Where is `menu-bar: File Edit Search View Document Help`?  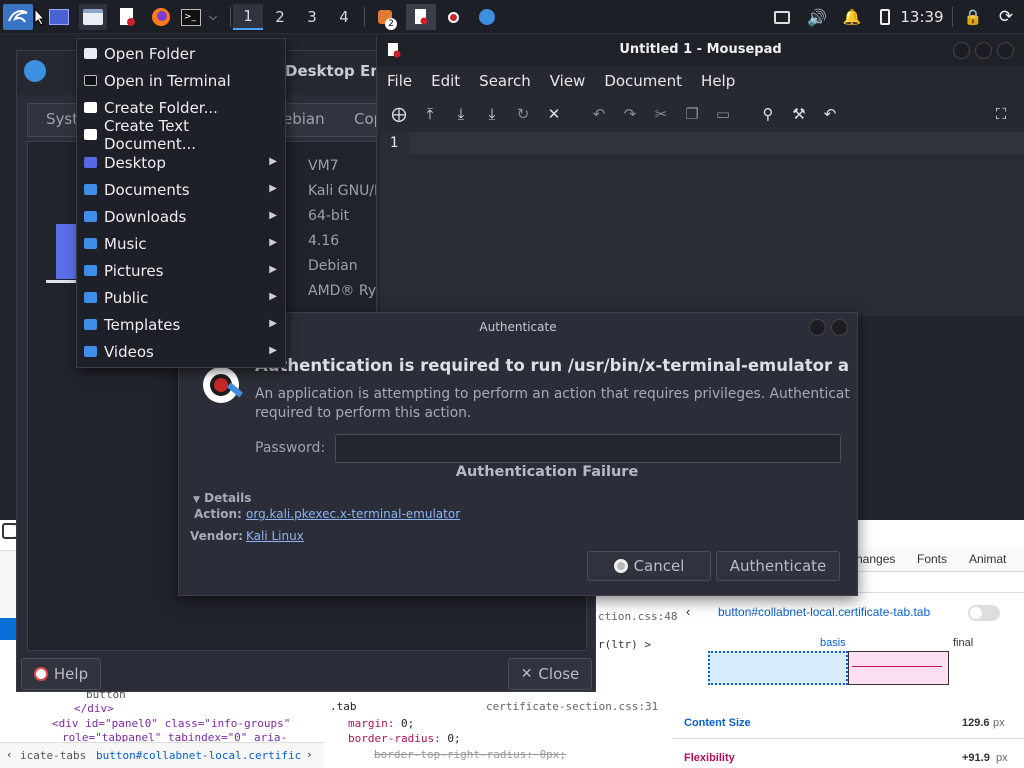 menu-bar: File Edit Search View Document Help is located at coordinates (700, 81).